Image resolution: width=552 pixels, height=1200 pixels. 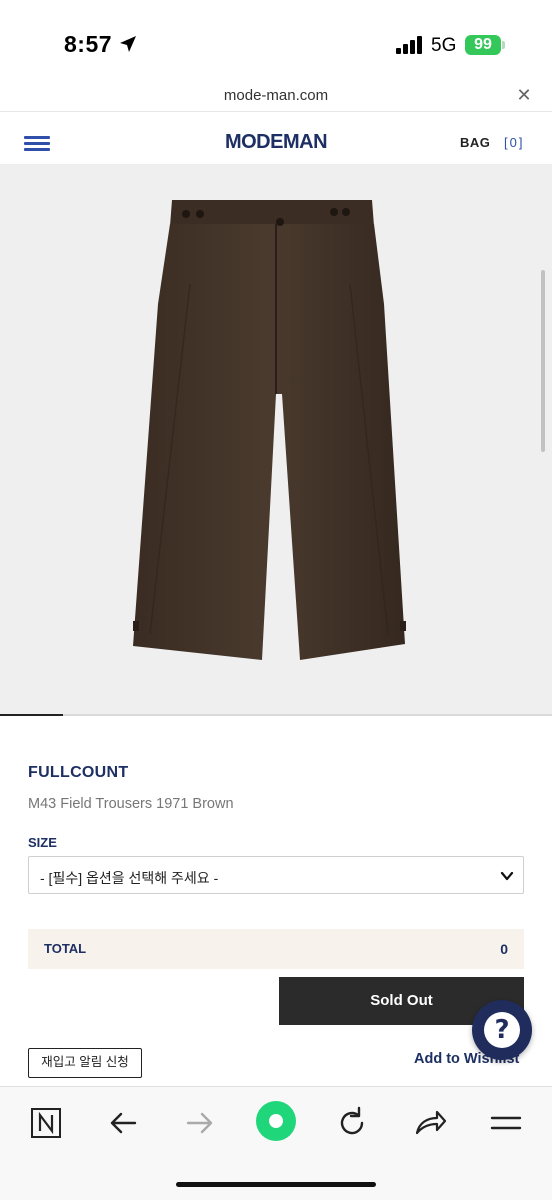 I want to click on close-icon: ✕, so click(x=524, y=95).